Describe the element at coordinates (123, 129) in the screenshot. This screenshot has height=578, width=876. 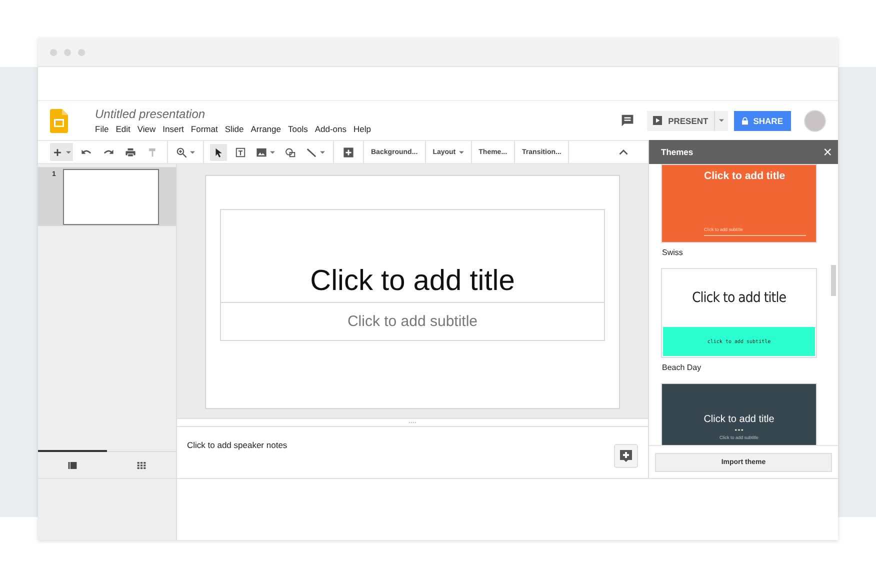
I see `menu-item: Edit` at that location.